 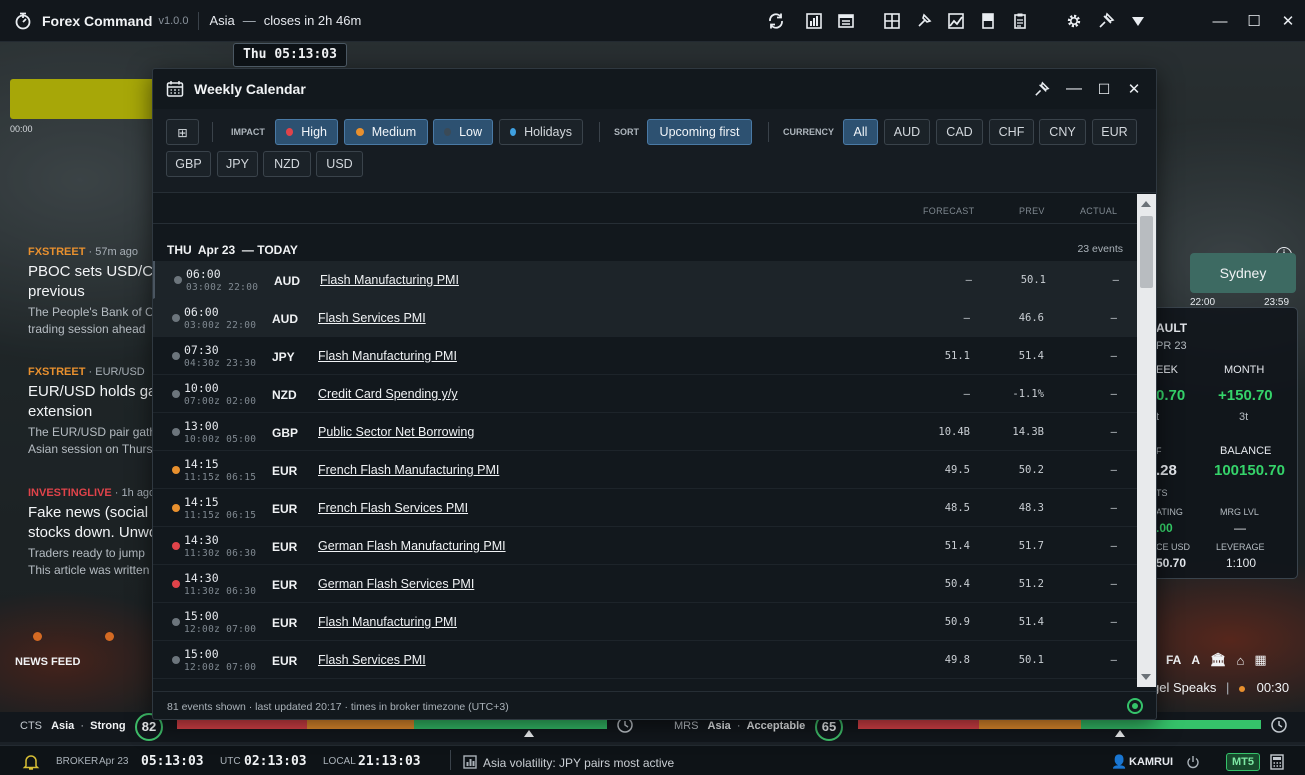 I want to click on currency-gbp-button: GBP, so click(x=188, y=164).